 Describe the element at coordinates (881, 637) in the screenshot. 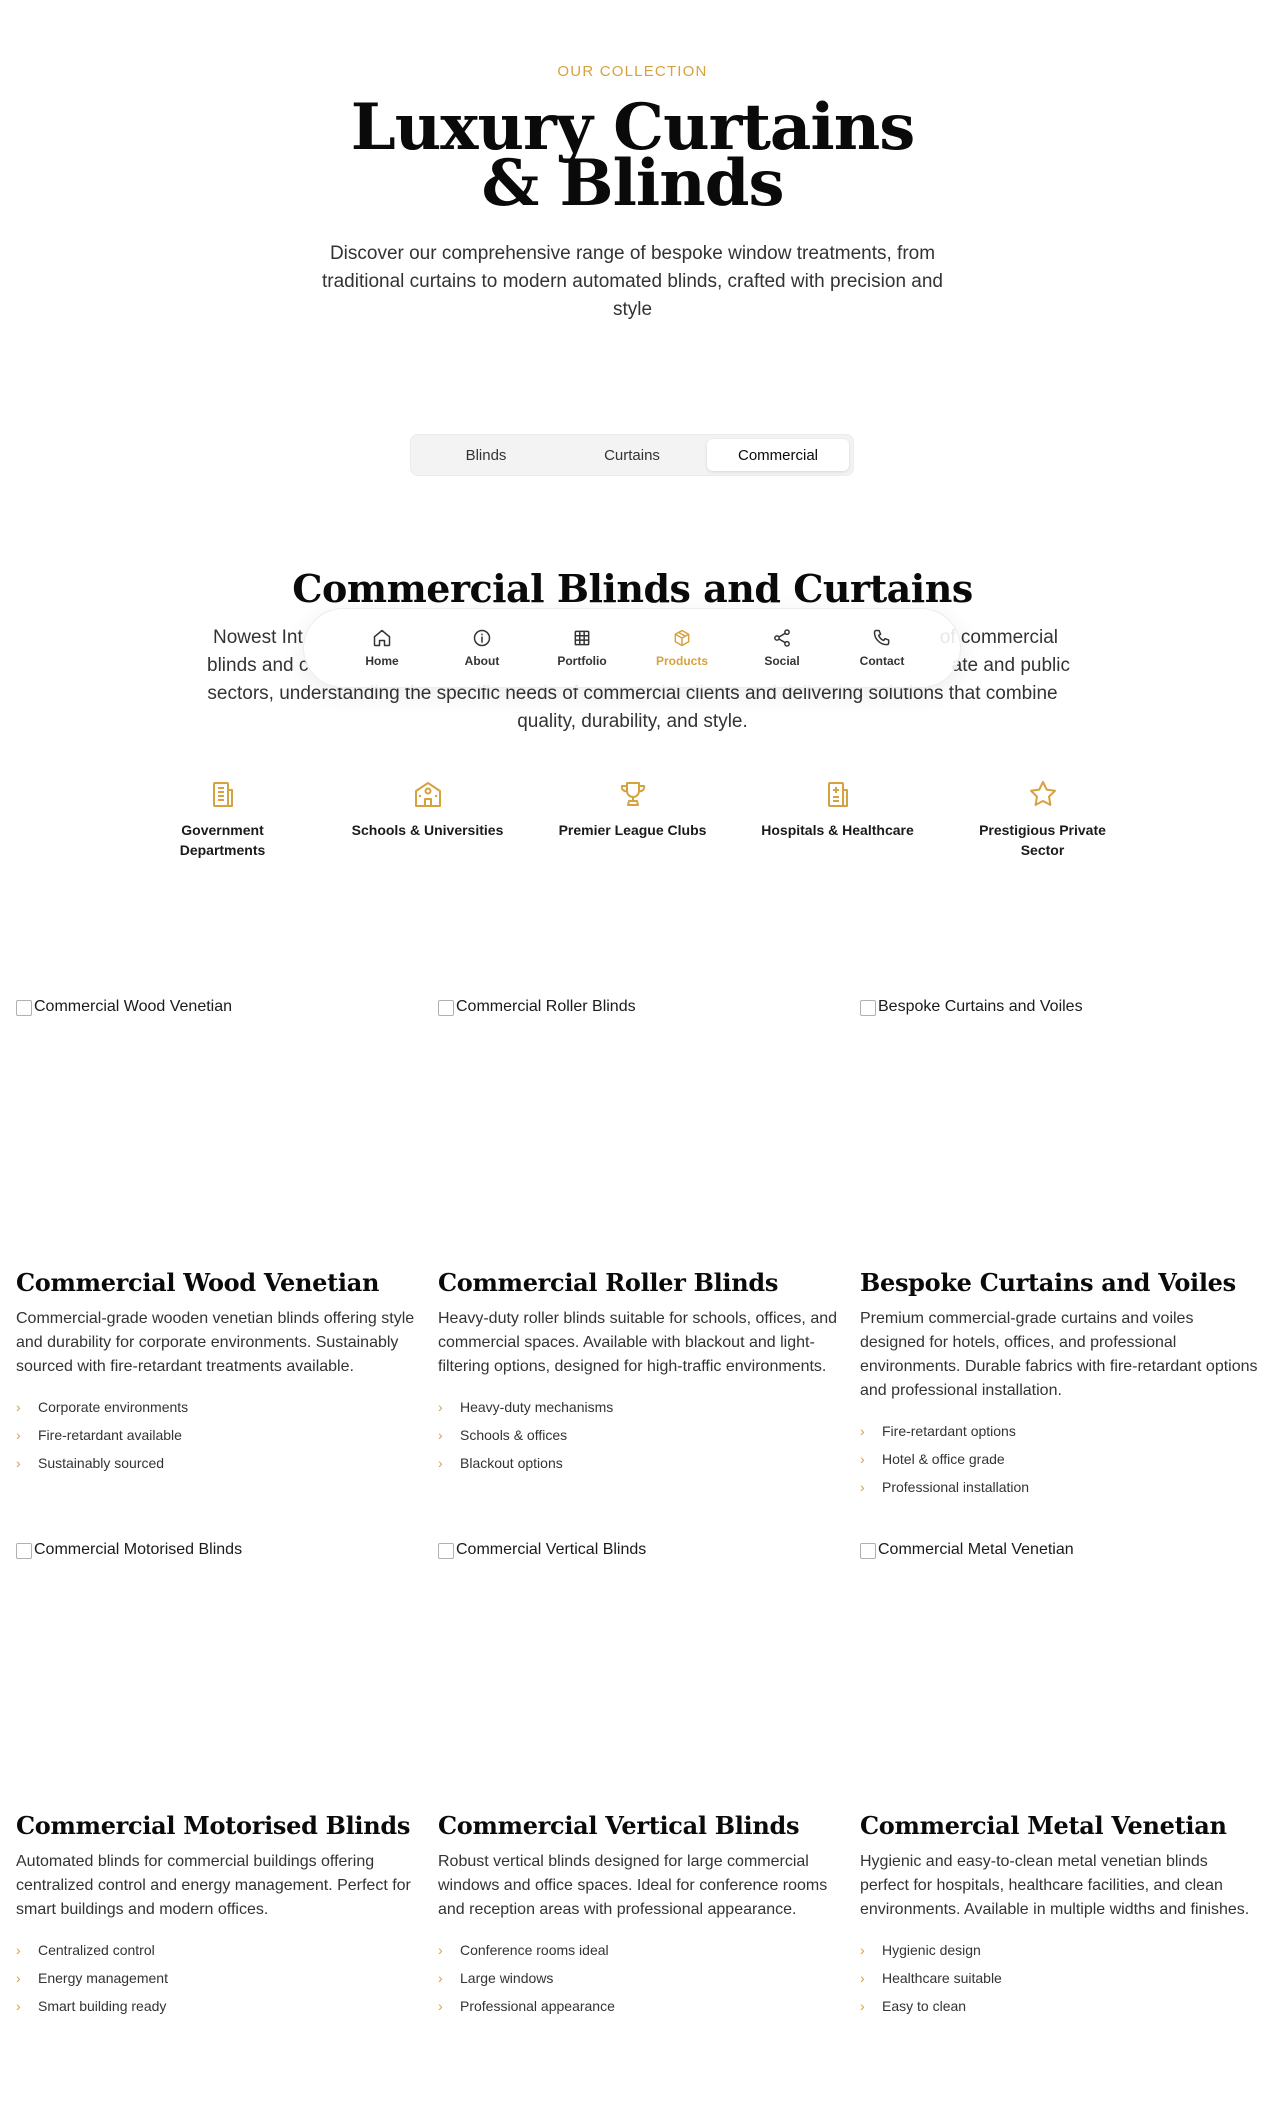

I see `phone-icon` at that location.